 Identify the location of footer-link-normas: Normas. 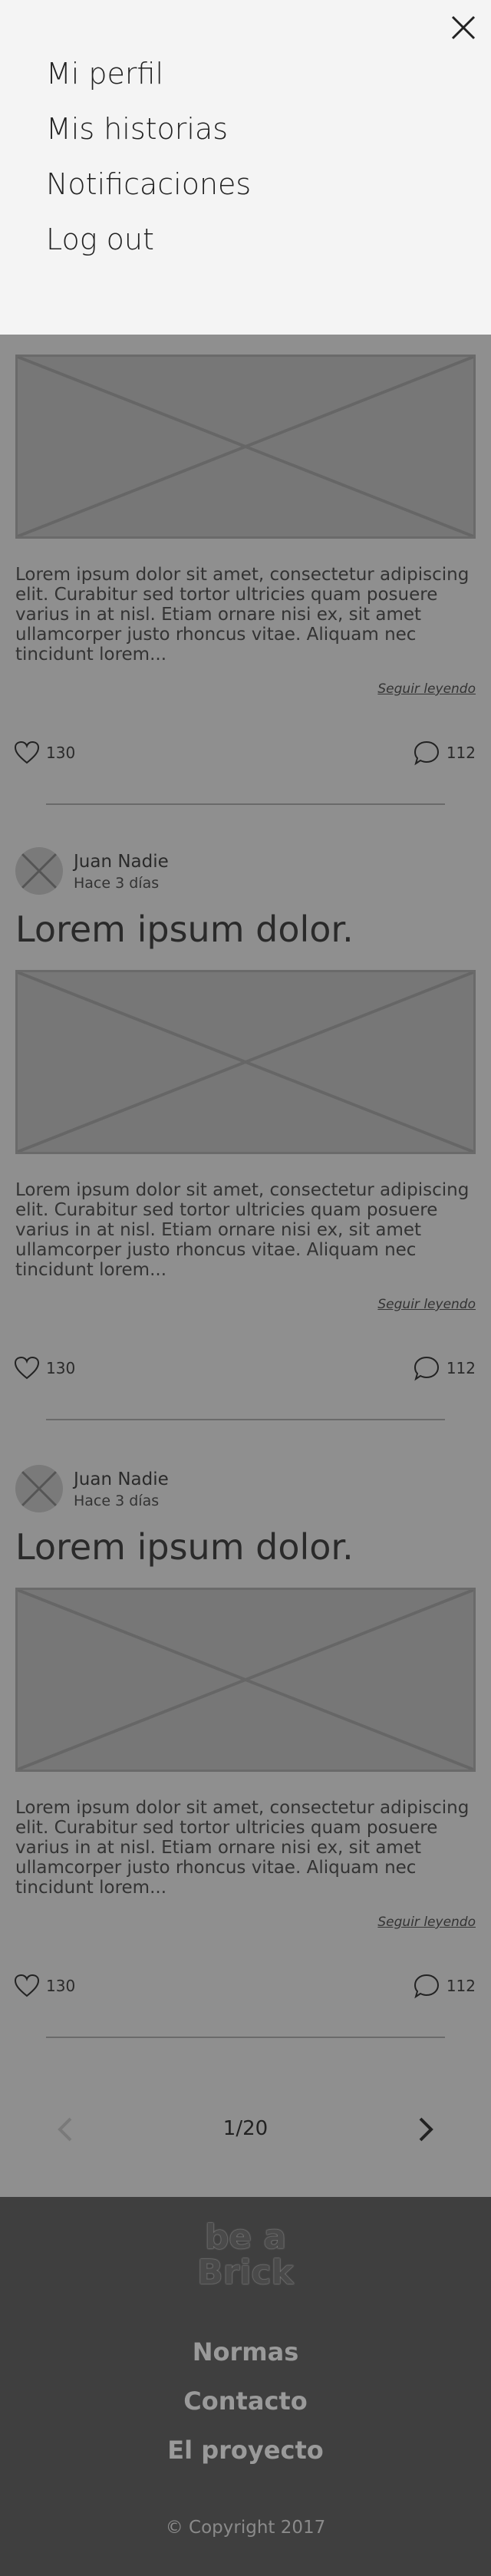
(245, 2351).